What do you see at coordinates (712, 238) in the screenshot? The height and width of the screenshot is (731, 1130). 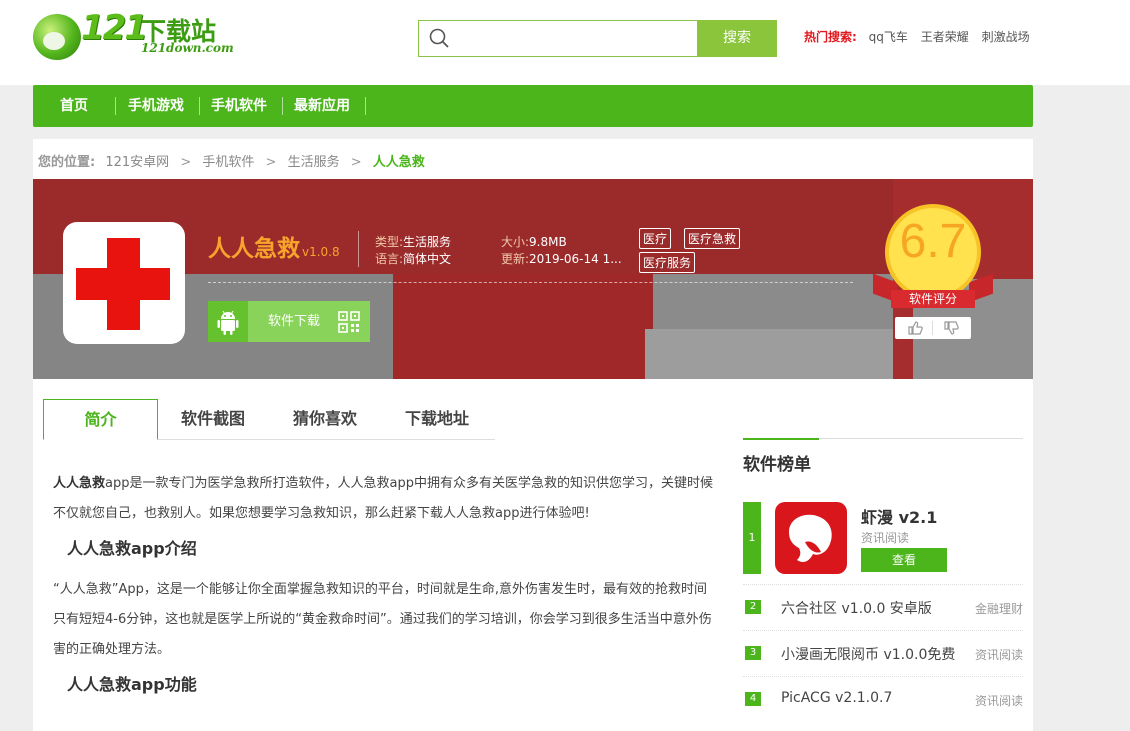 I see `app-tag: 医疗急救` at bounding box center [712, 238].